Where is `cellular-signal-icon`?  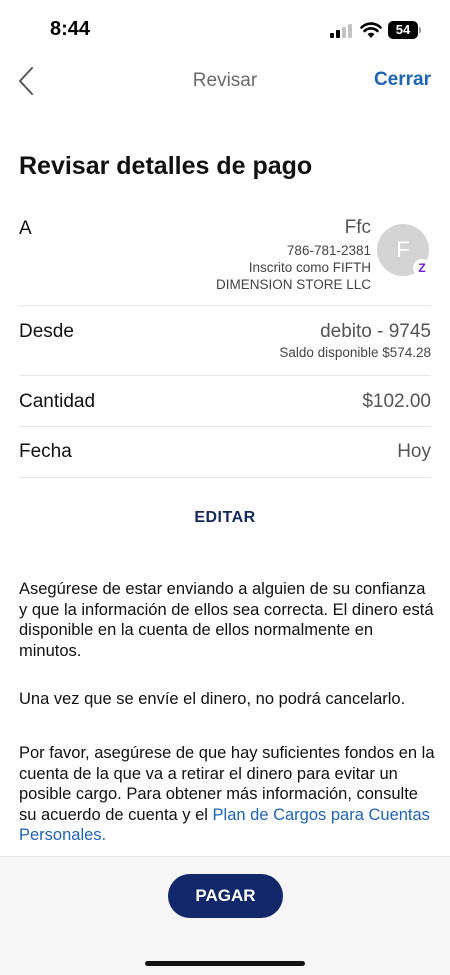
cellular-signal-icon is located at coordinates (341, 31).